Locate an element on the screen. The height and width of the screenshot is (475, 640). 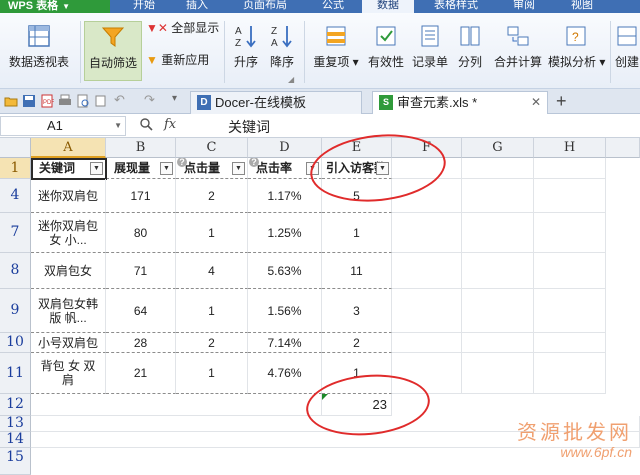
undo-icon: ↶ is located at coordinates (121, 99).